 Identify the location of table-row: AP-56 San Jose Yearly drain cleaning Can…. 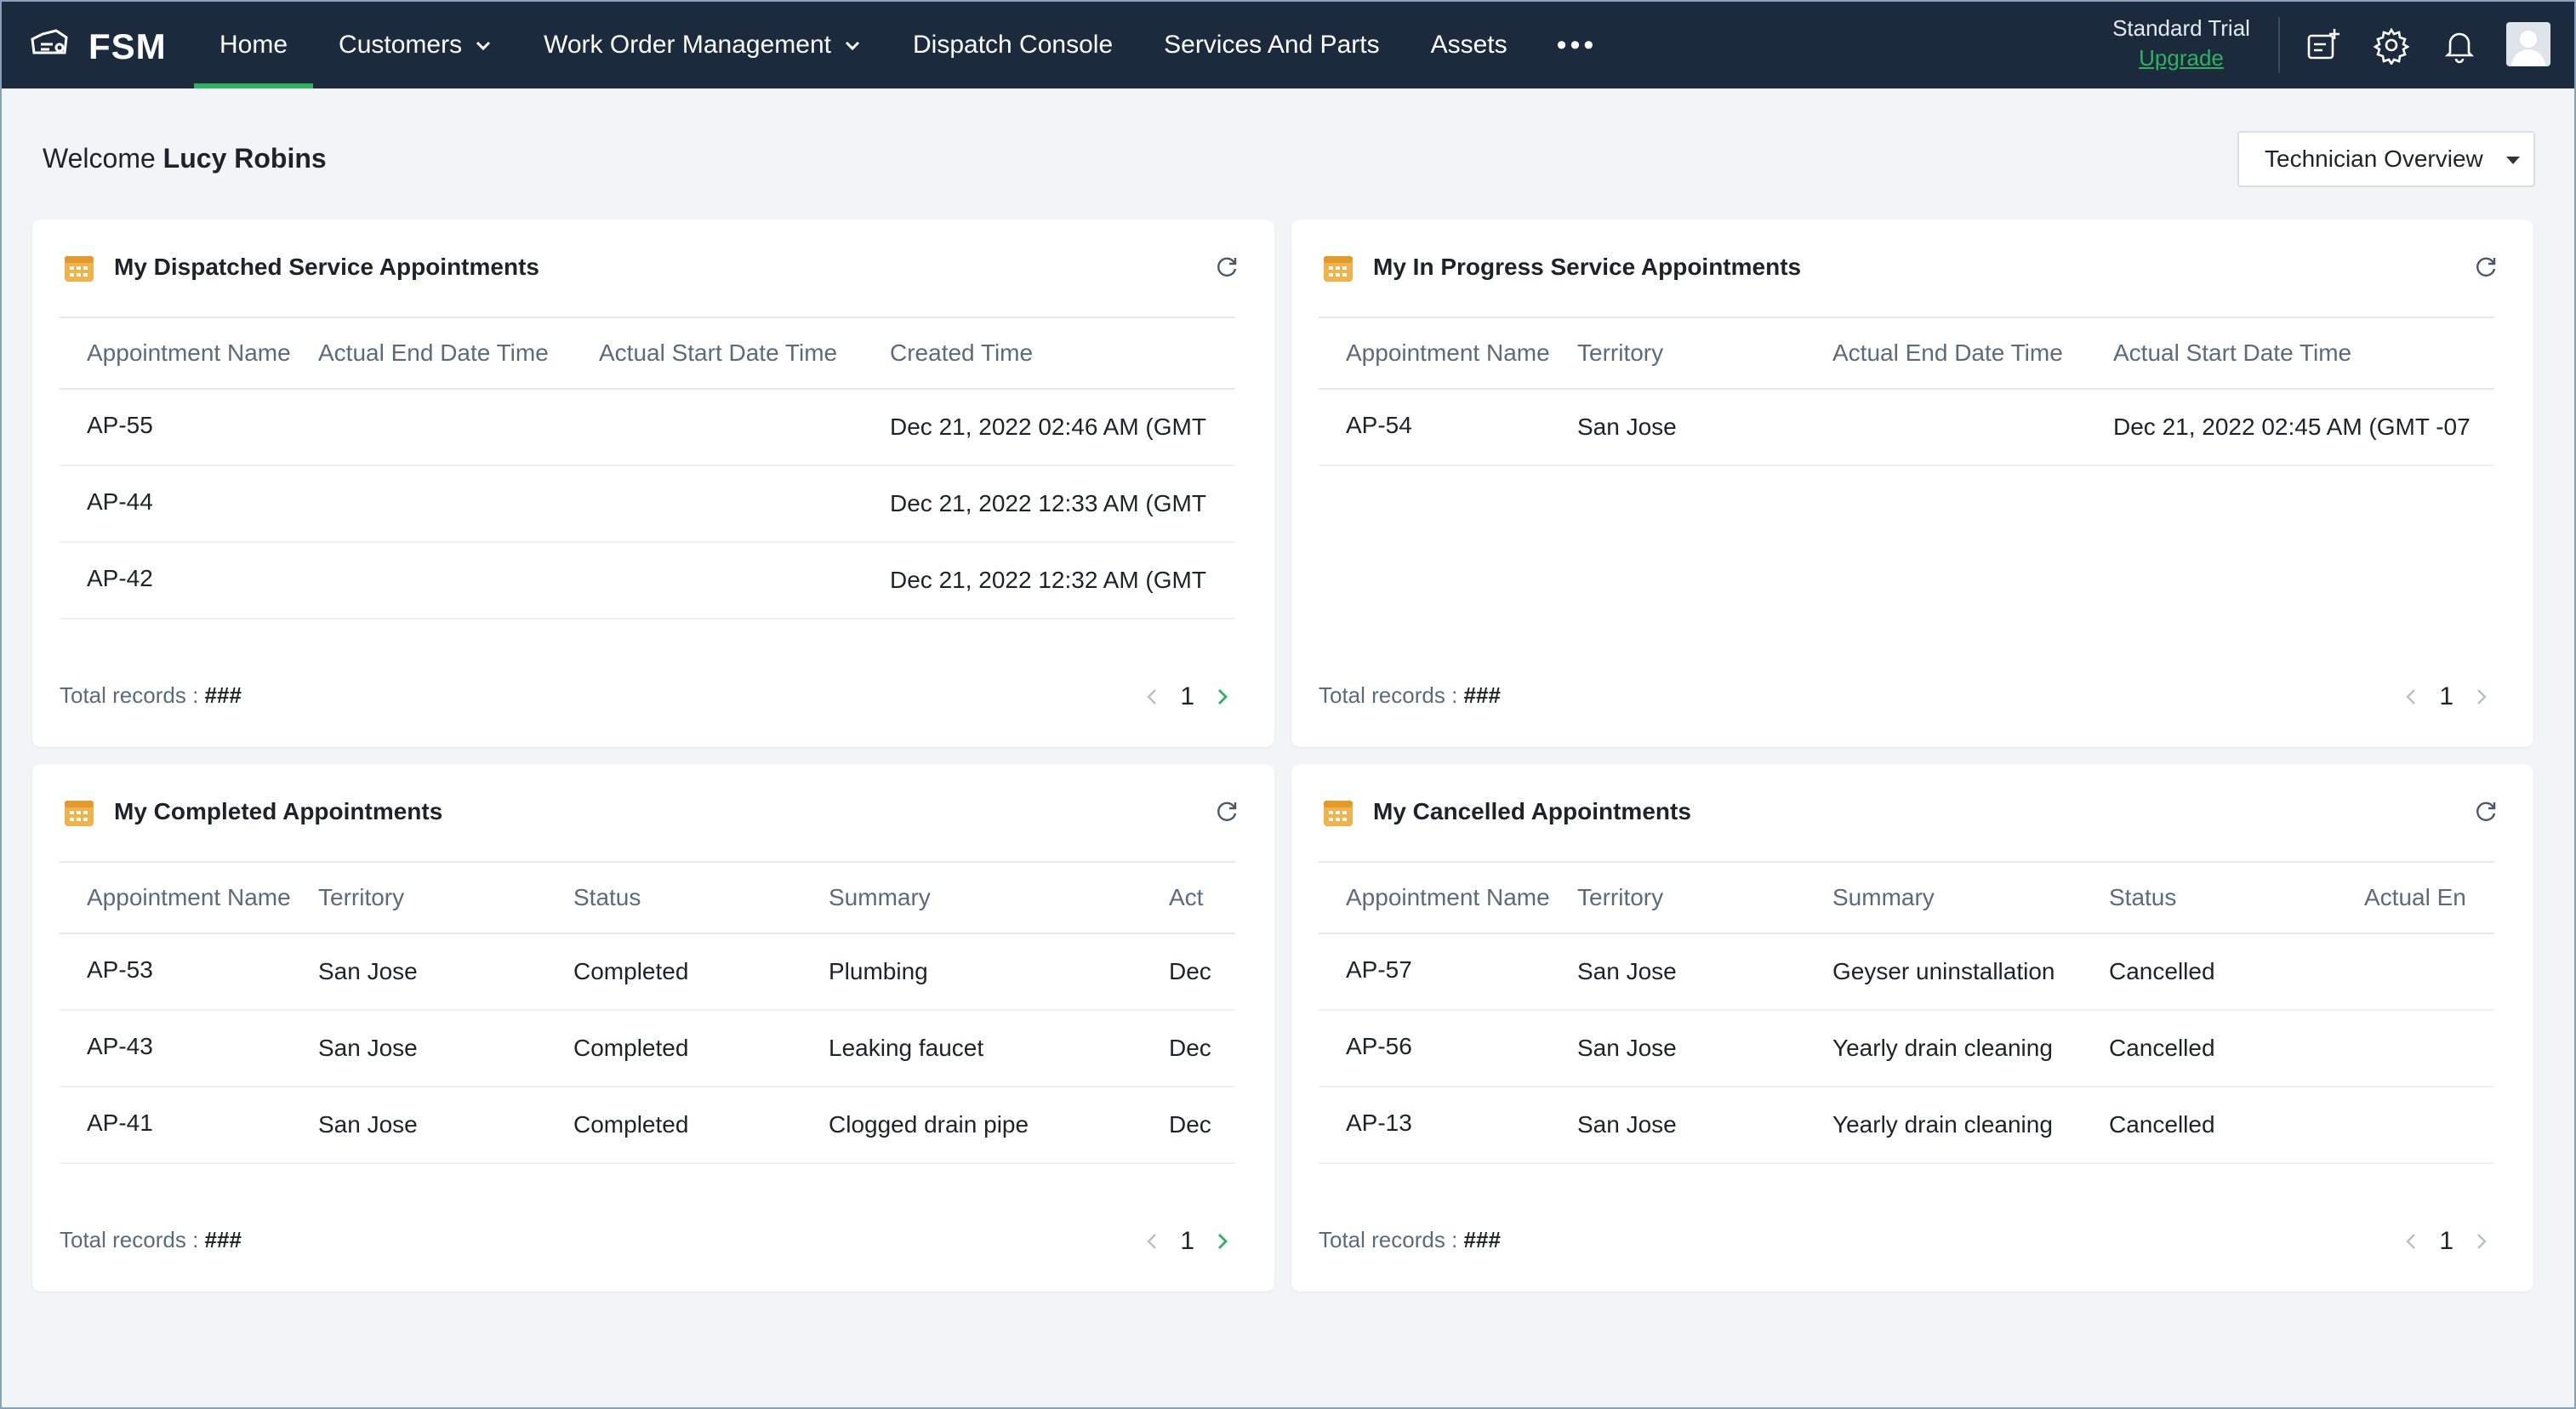
(1907, 1049).